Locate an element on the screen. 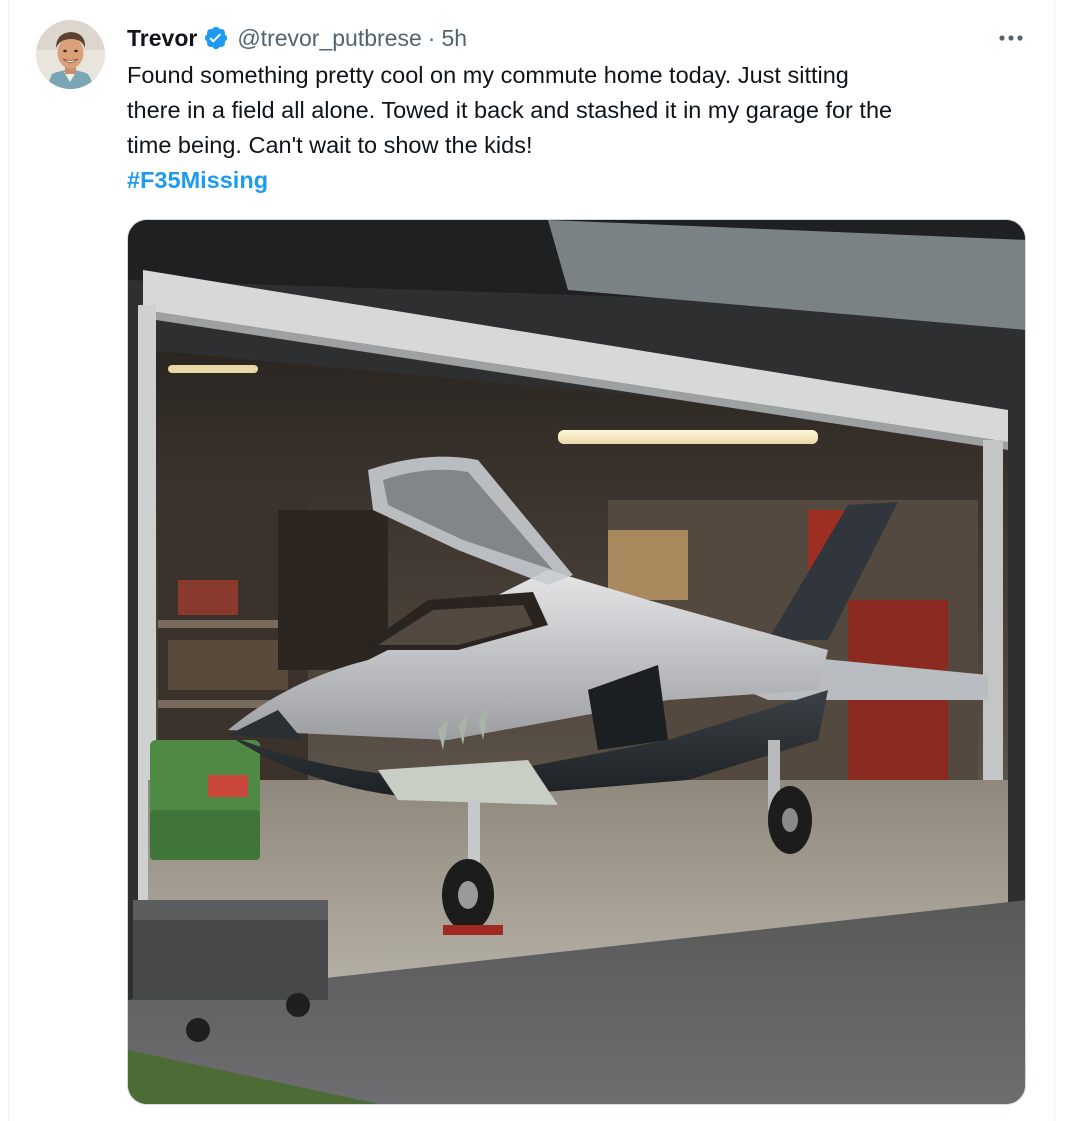 This screenshot has width=1073, height=1121. tweet-header: Trevor @trevor_putbrese · 5h is located at coordinates (297, 38).